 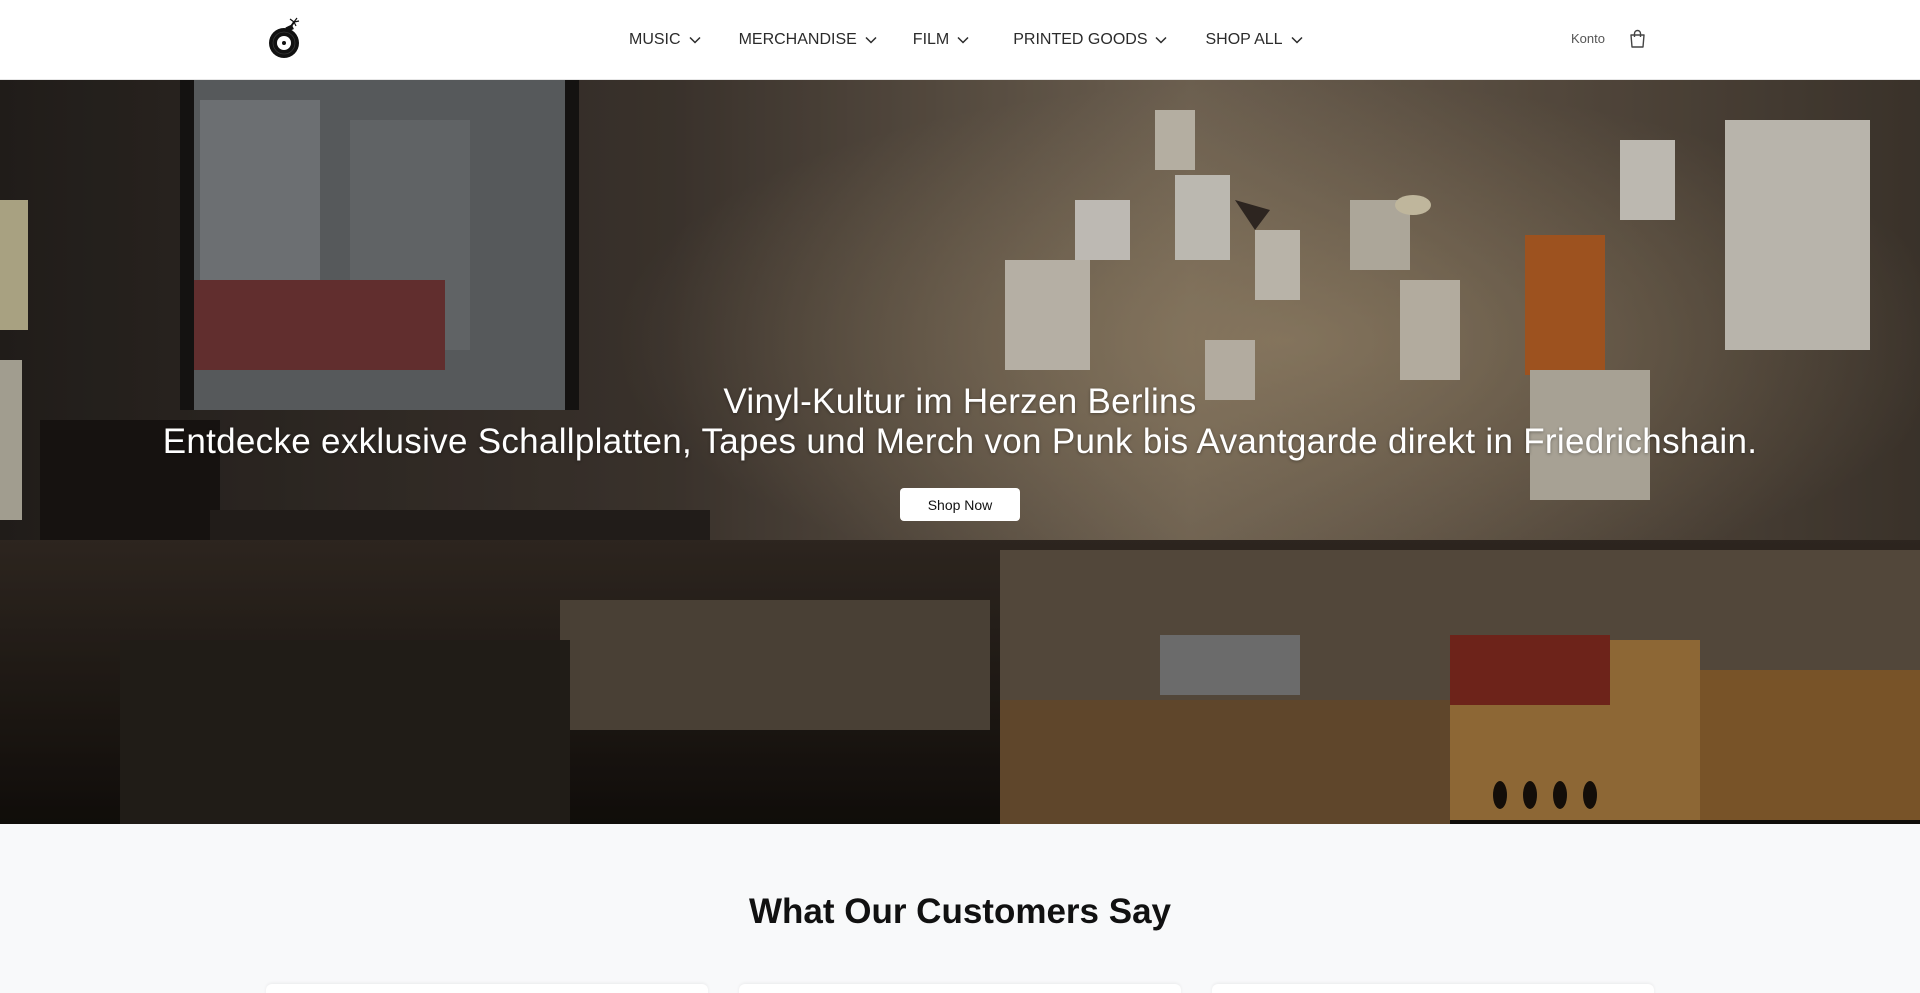 What do you see at coordinates (931, 39) in the screenshot?
I see `nav-item-label: FILM` at bounding box center [931, 39].